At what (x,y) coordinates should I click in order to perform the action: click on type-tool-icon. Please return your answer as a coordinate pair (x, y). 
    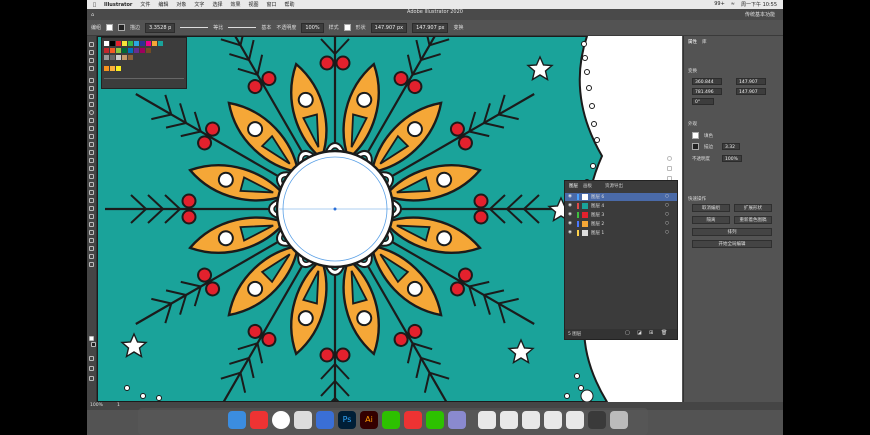
    Looking at the image, I should click on (91, 96).